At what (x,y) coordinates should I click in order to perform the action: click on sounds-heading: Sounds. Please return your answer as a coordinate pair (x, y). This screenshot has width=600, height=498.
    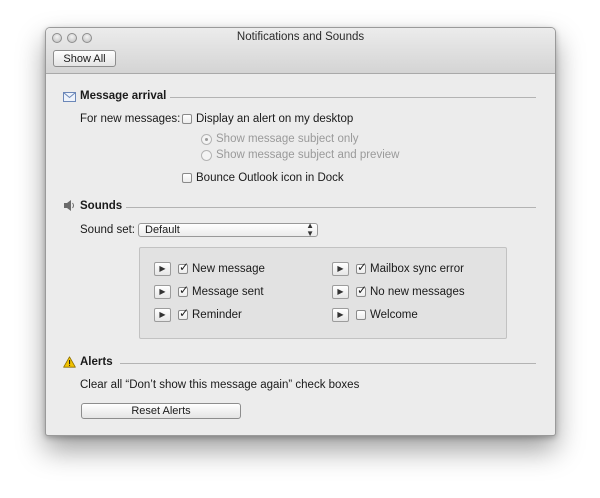
    Looking at the image, I should click on (101, 206).